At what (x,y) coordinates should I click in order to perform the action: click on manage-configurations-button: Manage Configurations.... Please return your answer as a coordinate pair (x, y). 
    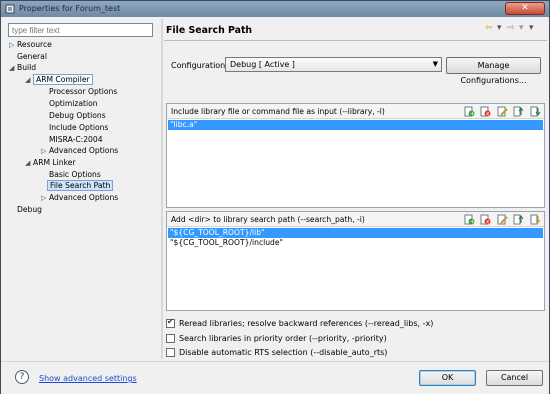
    Looking at the image, I should click on (493, 71).